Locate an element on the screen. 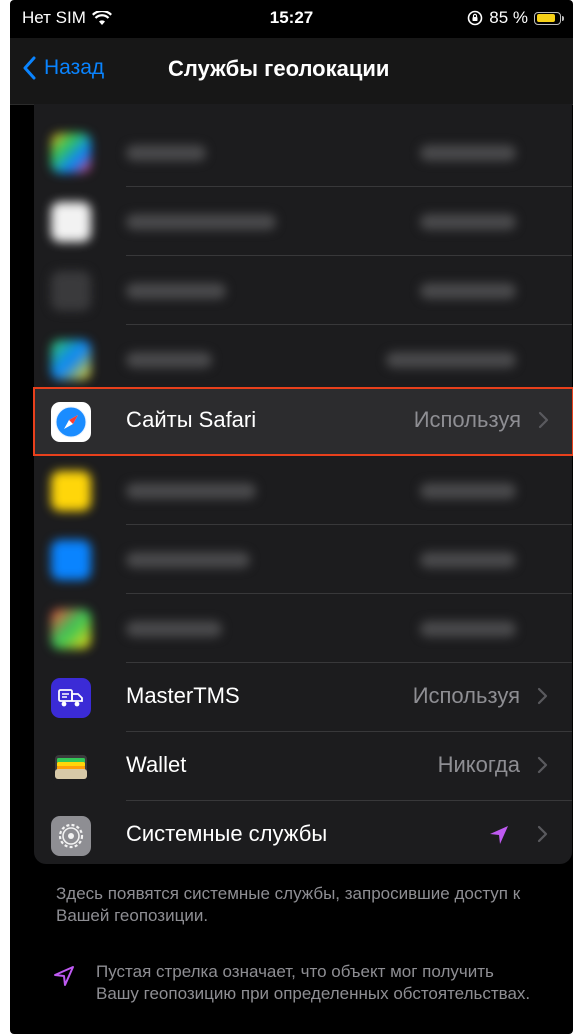  battery-icon is located at coordinates (549, 18).